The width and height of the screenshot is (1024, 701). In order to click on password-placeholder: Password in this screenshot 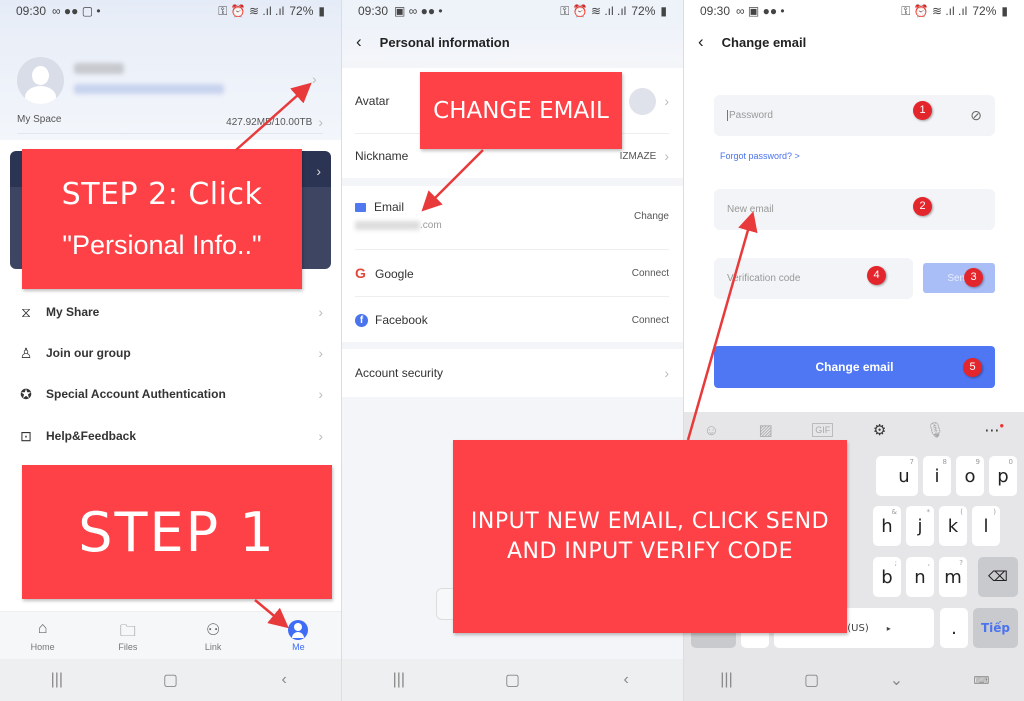, I will do `click(750, 115)`.